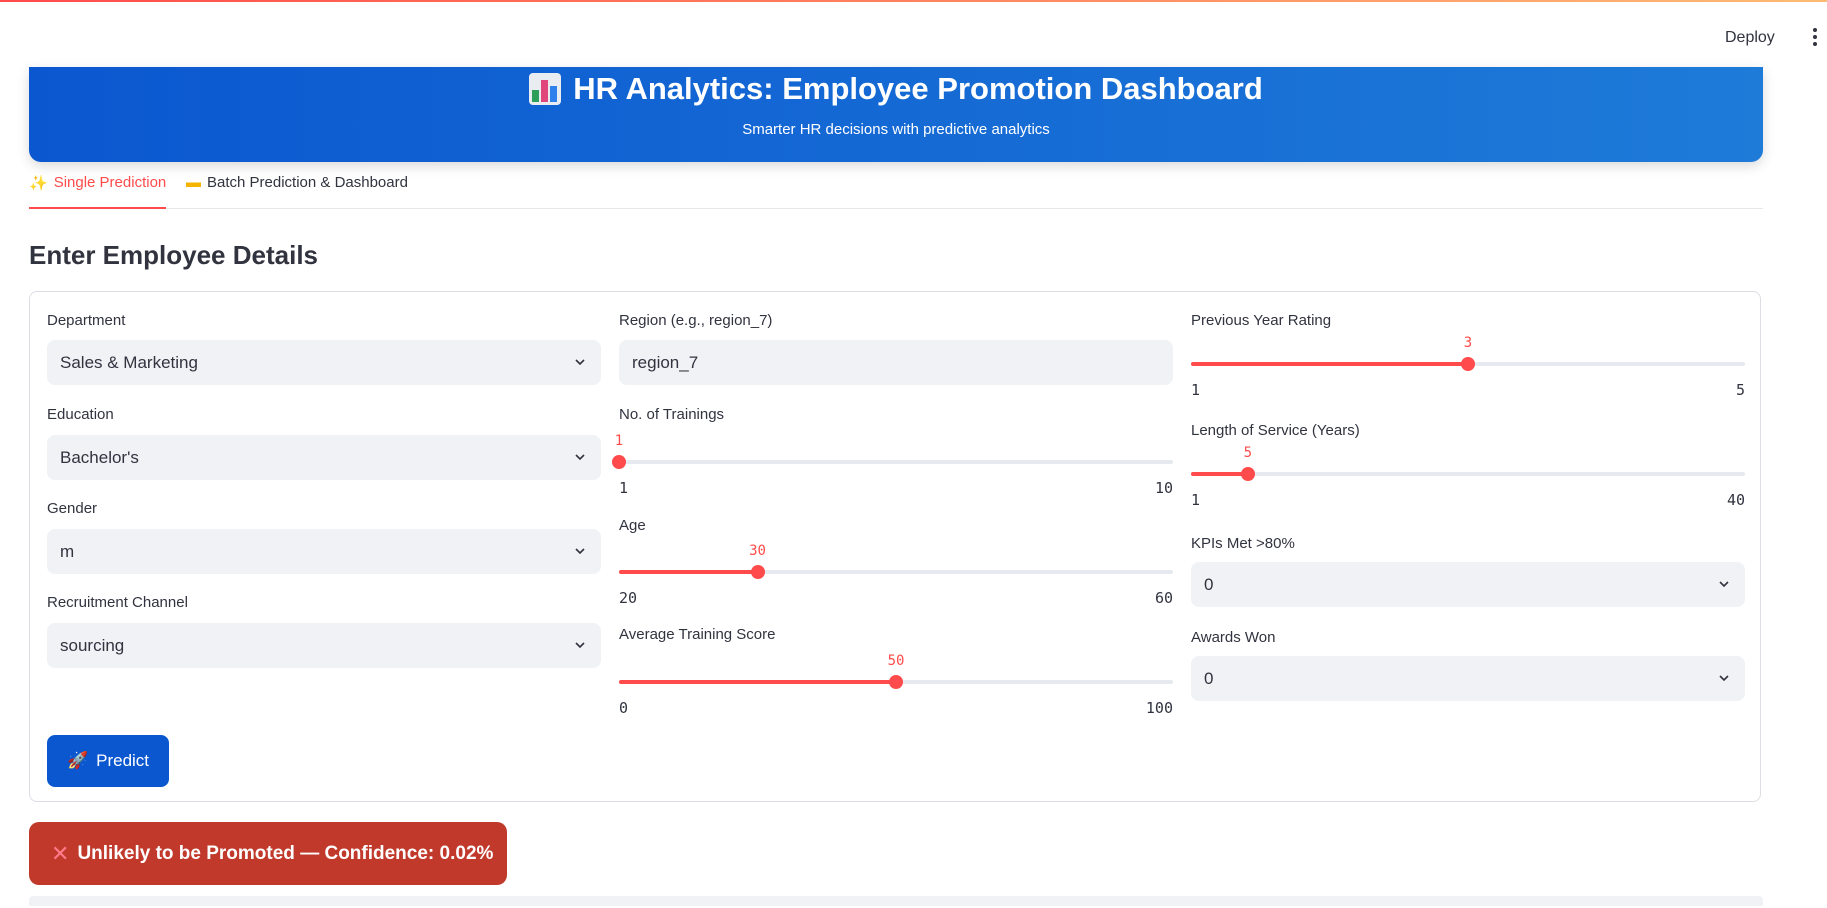 The width and height of the screenshot is (1827, 908). I want to click on length-of-service-slider: 5 1 40, so click(1468, 486).